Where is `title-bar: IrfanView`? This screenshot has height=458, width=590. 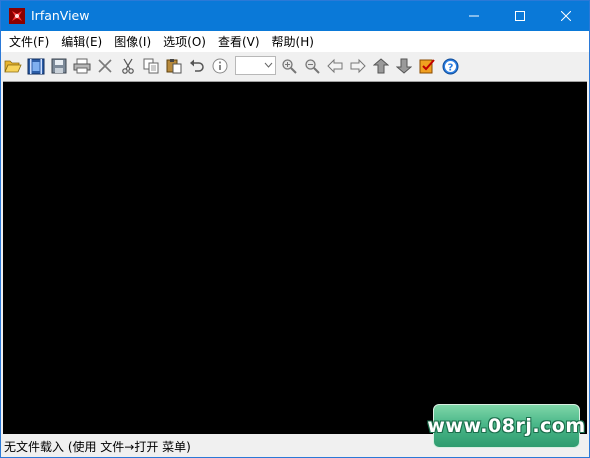 title-bar: IrfanView is located at coordinates (295, 16).